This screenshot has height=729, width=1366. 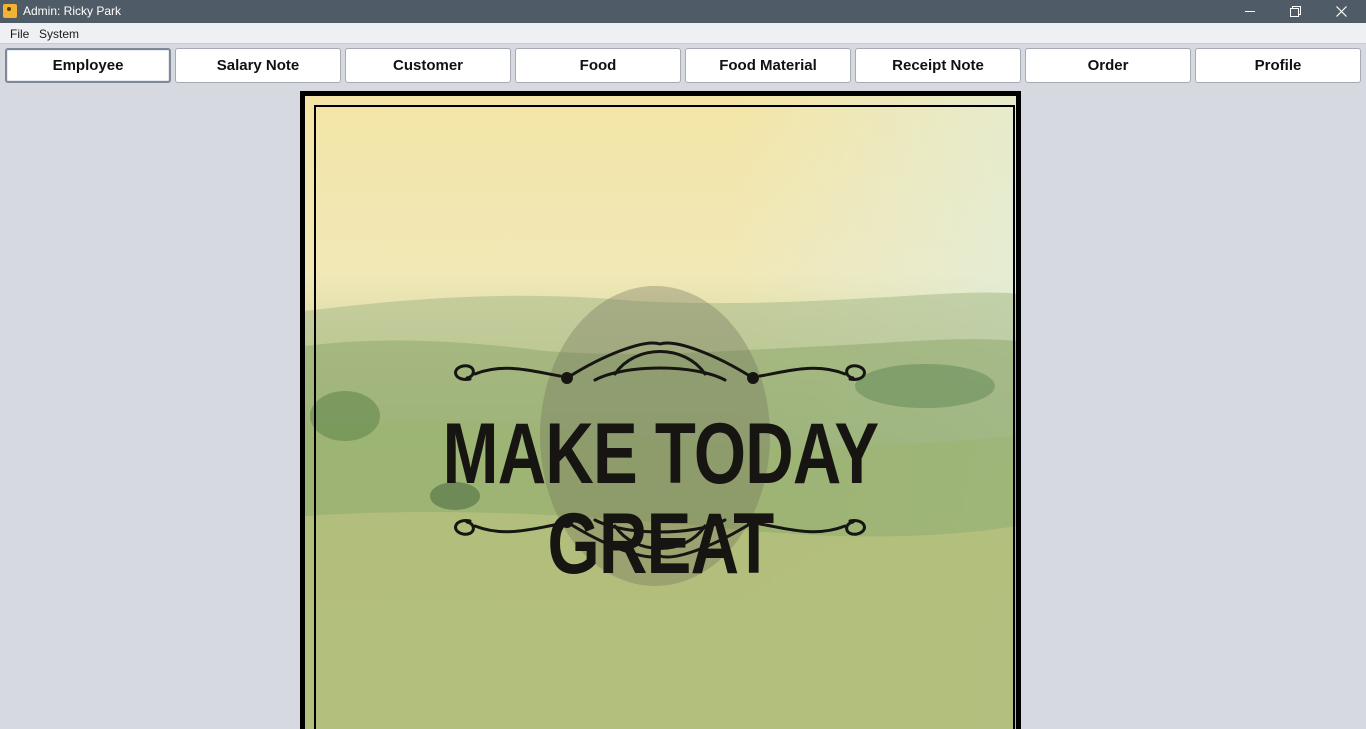 What do you see at coordinates (88, 65) in the screenshot?
I see `employee-button: Employee` at bounding box center [88, 65].